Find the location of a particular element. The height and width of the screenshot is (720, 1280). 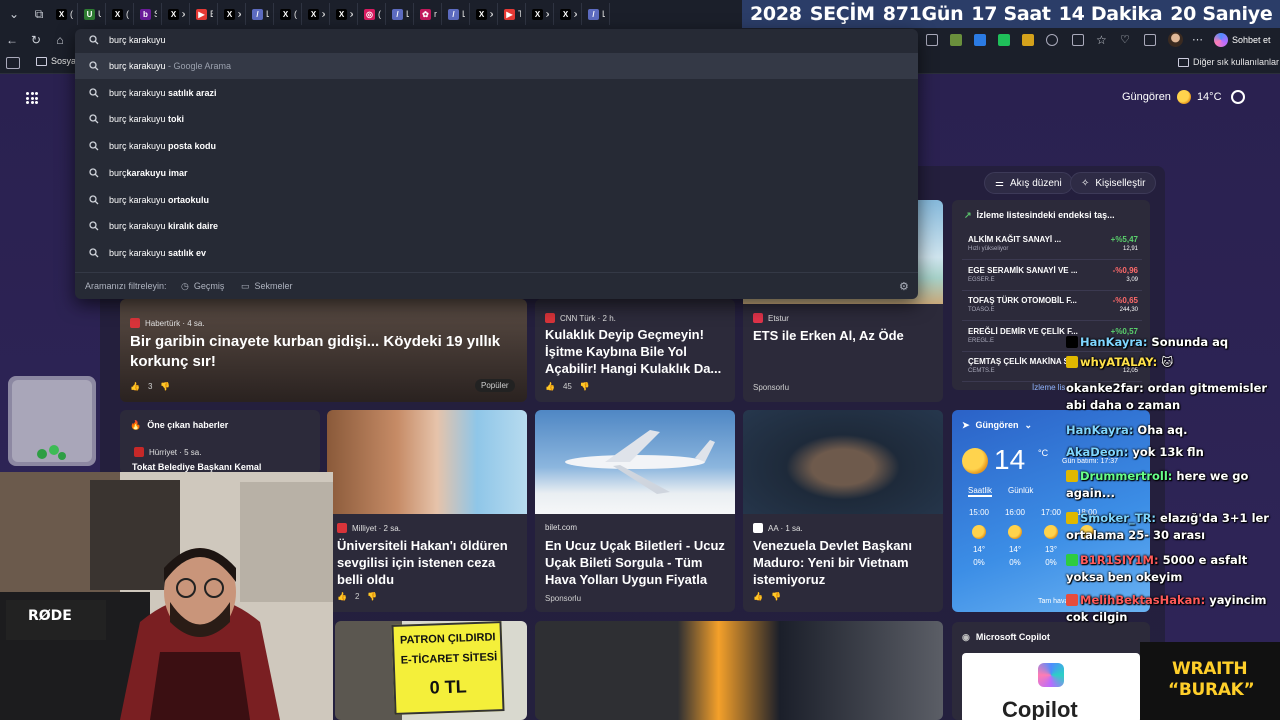

personalize-button: ✧ Kişiselleştir is located at coordinates (1113, 183).